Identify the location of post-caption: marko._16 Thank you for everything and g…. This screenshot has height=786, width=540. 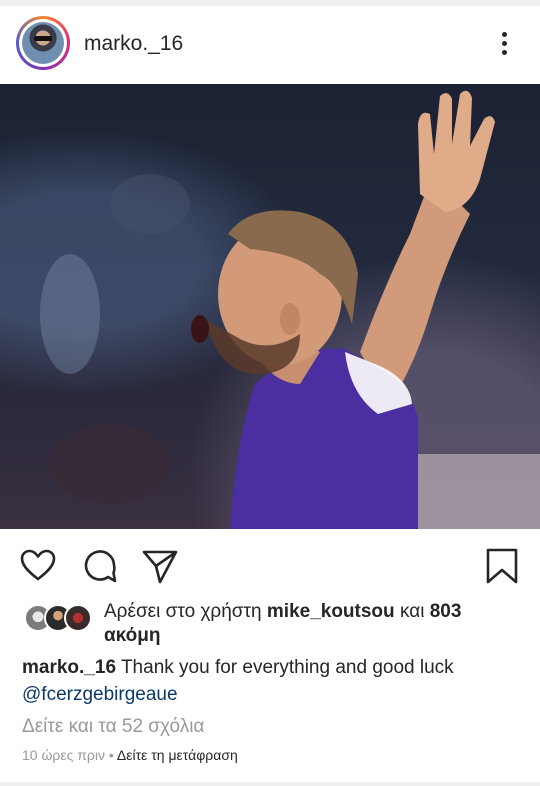
(272, 681).